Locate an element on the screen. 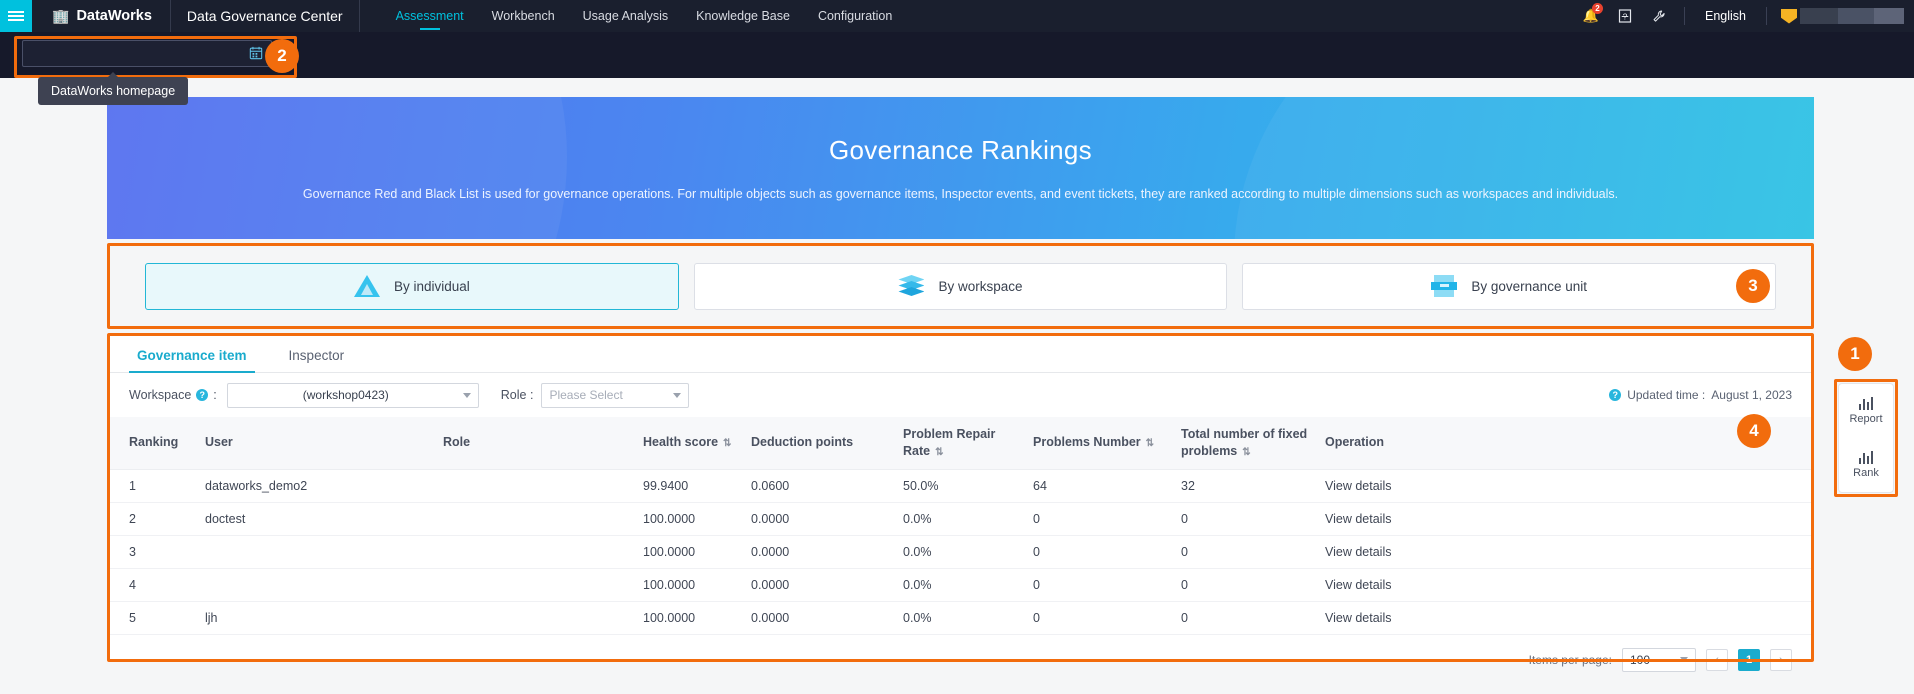 This screenshot has height=694, width=1914. user-account-menu is located at coordinates (1844, 16).